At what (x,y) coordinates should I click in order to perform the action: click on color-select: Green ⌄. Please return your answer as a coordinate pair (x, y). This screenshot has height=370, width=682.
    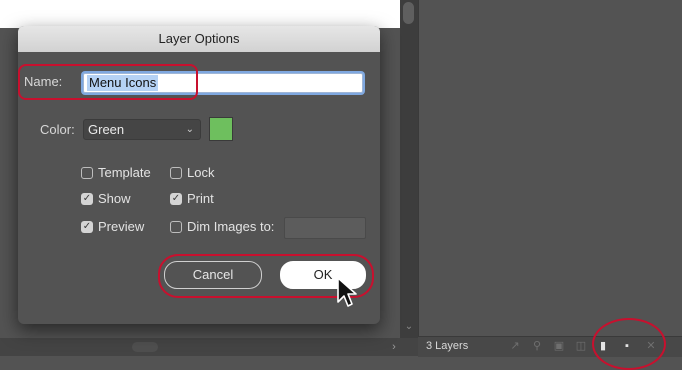
    Looking at the image, I should click on (142, 129).